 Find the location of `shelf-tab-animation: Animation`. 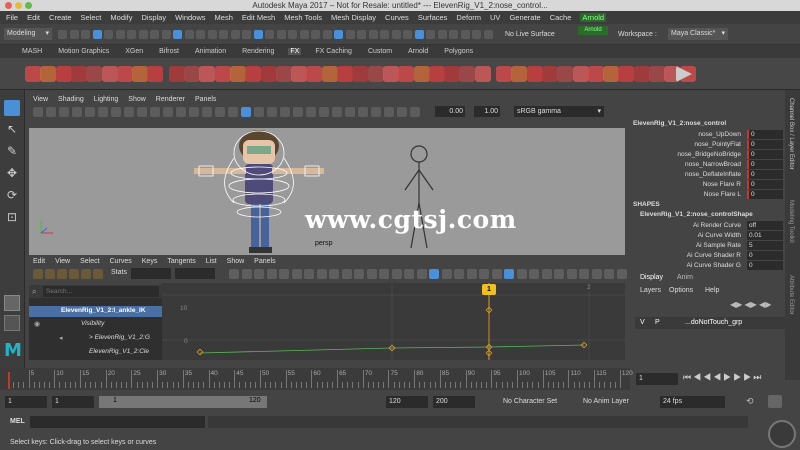

shelf-tab-animation: Animation is located at coordinates (210, 51).